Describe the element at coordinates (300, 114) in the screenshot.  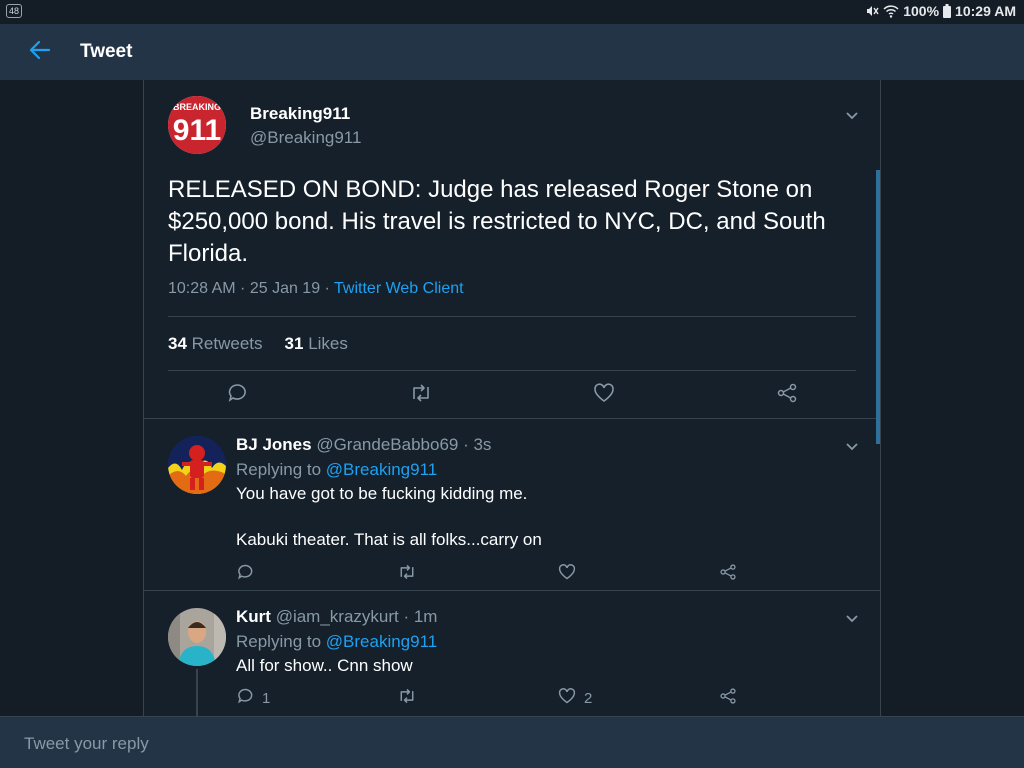
I see `author-name: Breaking911` at that location.